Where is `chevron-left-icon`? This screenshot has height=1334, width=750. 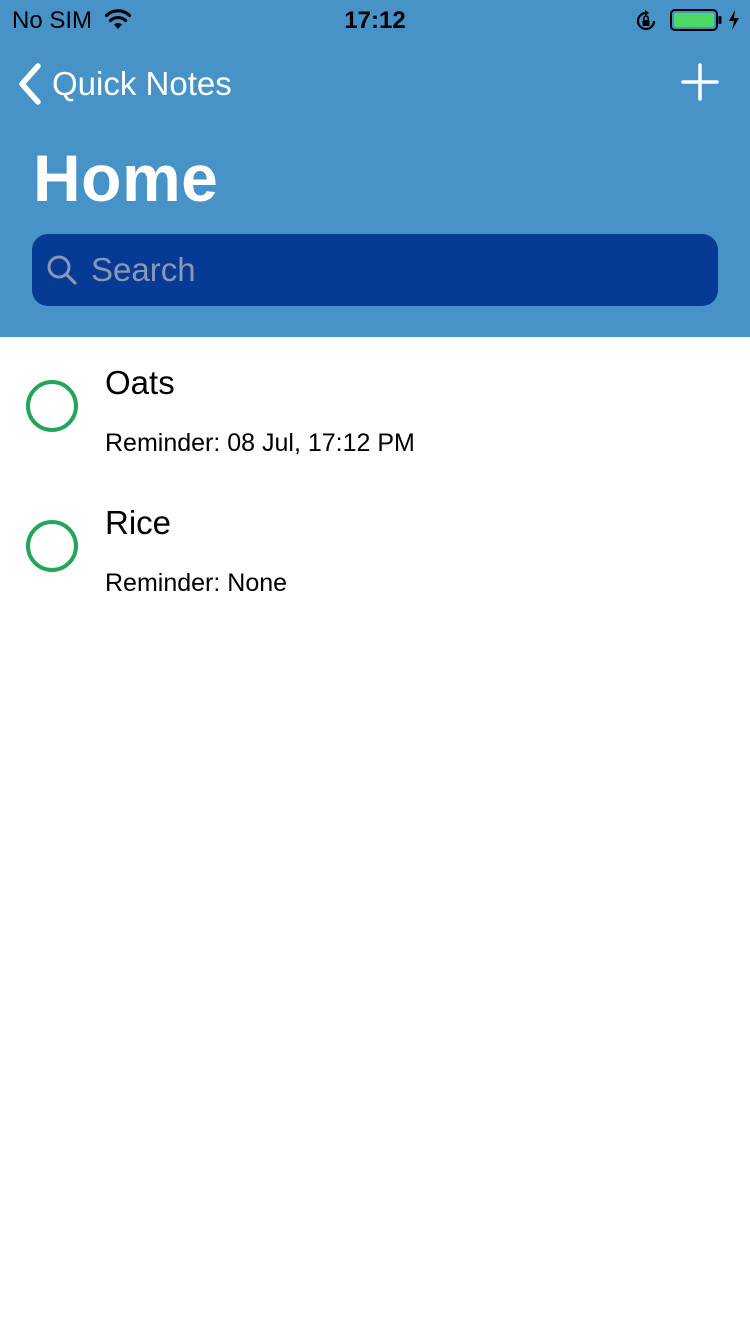 chevron-left-icon is located at coordinates (30, 84).